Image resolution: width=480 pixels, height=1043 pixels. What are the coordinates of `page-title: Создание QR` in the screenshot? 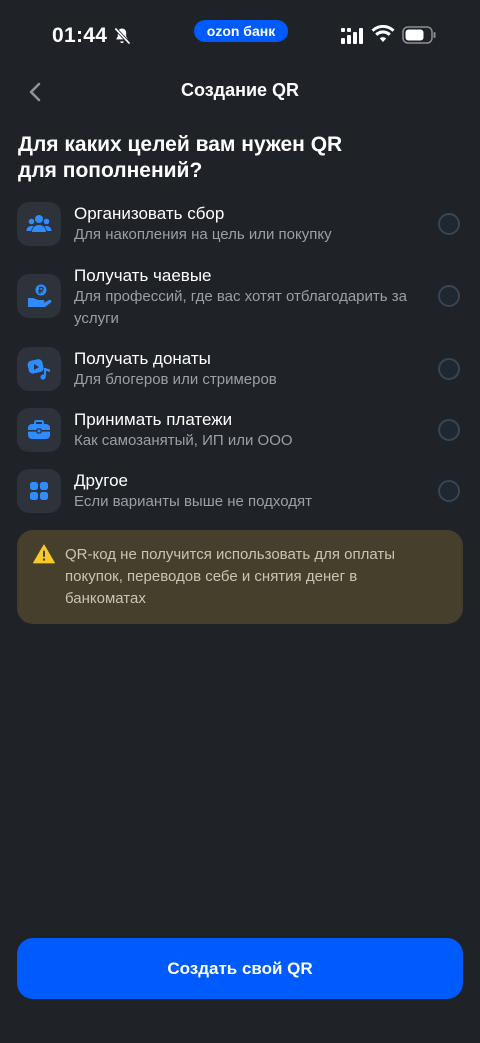 It's located at (240, 90).